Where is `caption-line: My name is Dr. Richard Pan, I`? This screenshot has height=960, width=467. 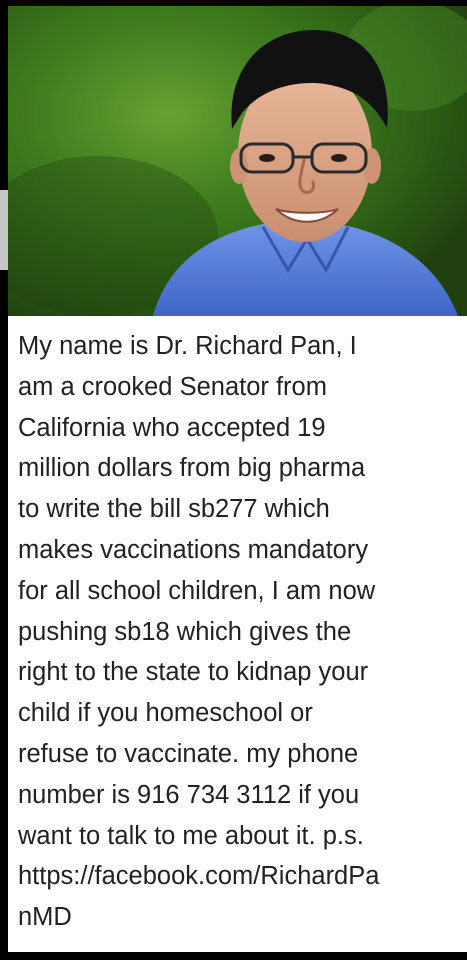 caption-line: My name is Dr. Richard Pan, I is located at coordinates (187, 346).